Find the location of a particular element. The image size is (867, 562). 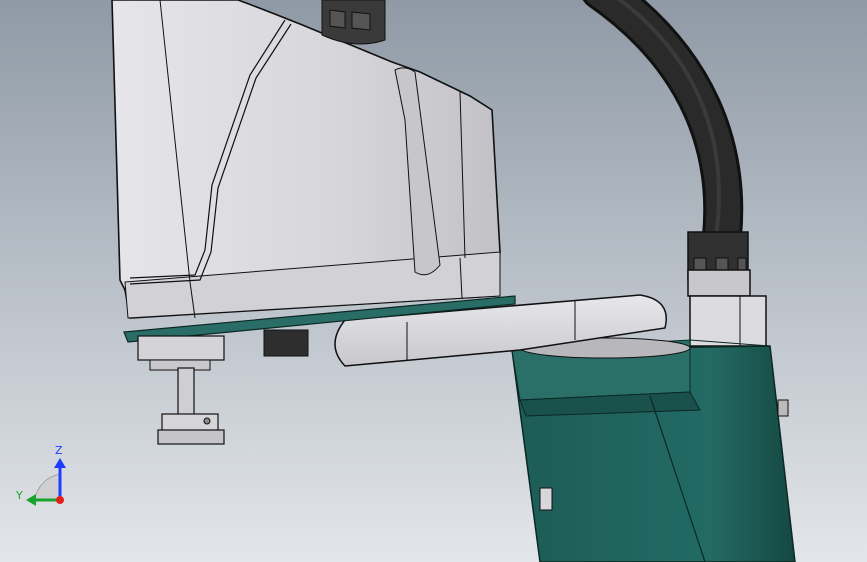

triad-x-axis is located at coordinates (60, 500).